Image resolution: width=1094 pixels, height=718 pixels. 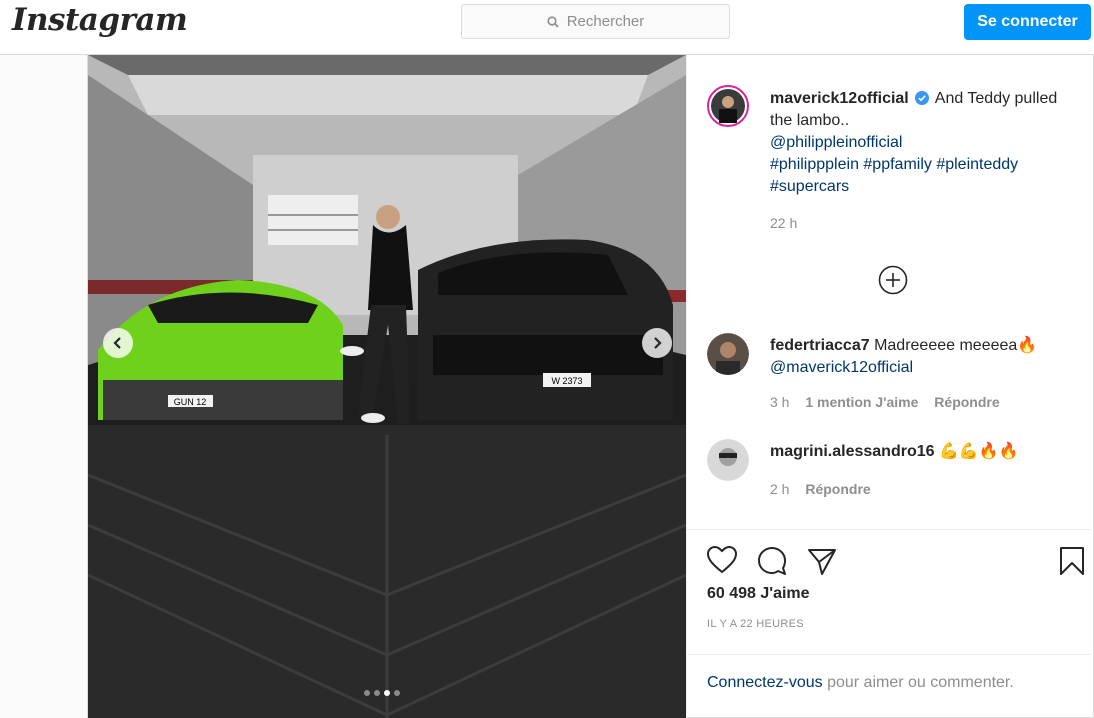 I want to click on chevron-right-icon, so click(x=658, y=343).